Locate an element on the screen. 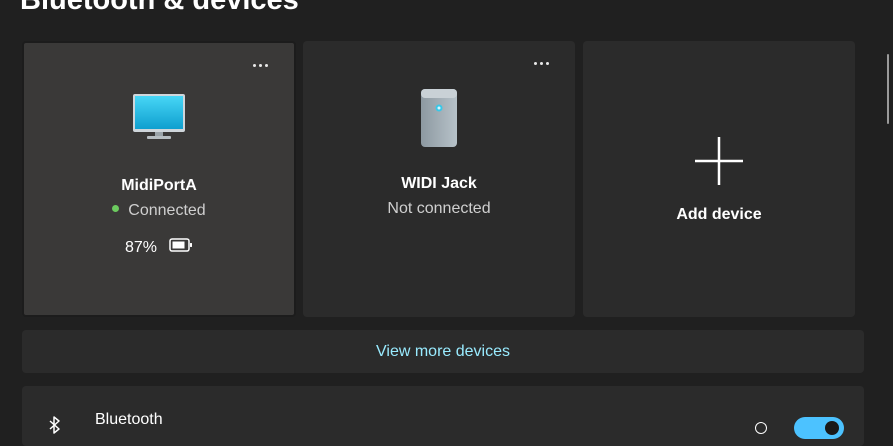 Image resolution: width=893 pixels, height=446 pixels. bluetooth-label: Bluetooth is located at coordinates (129, 419).